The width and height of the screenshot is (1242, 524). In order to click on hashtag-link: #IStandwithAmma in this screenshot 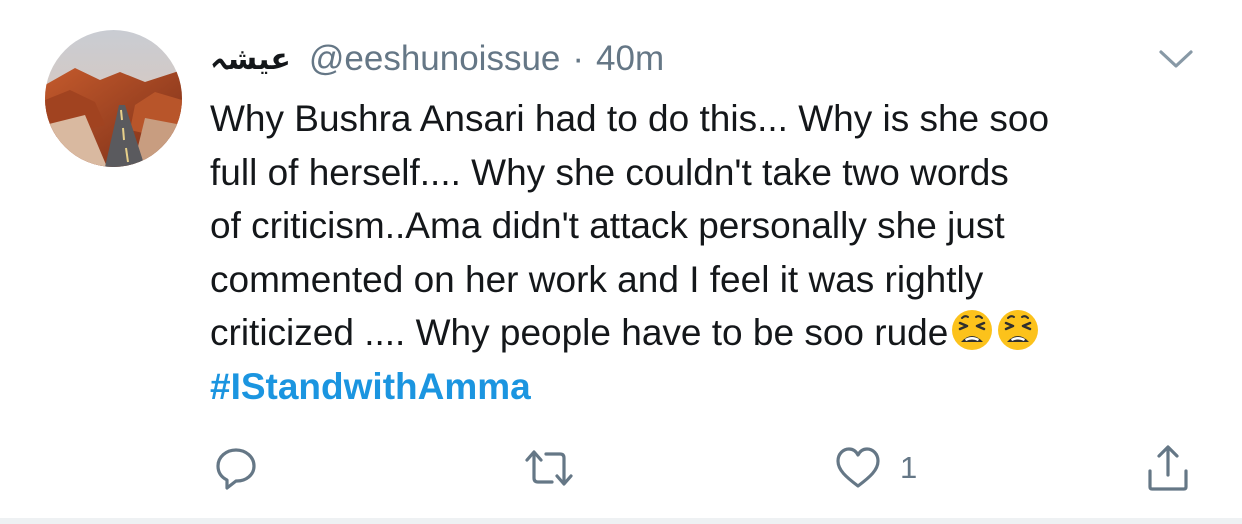, I will do `click(710, 387)`.